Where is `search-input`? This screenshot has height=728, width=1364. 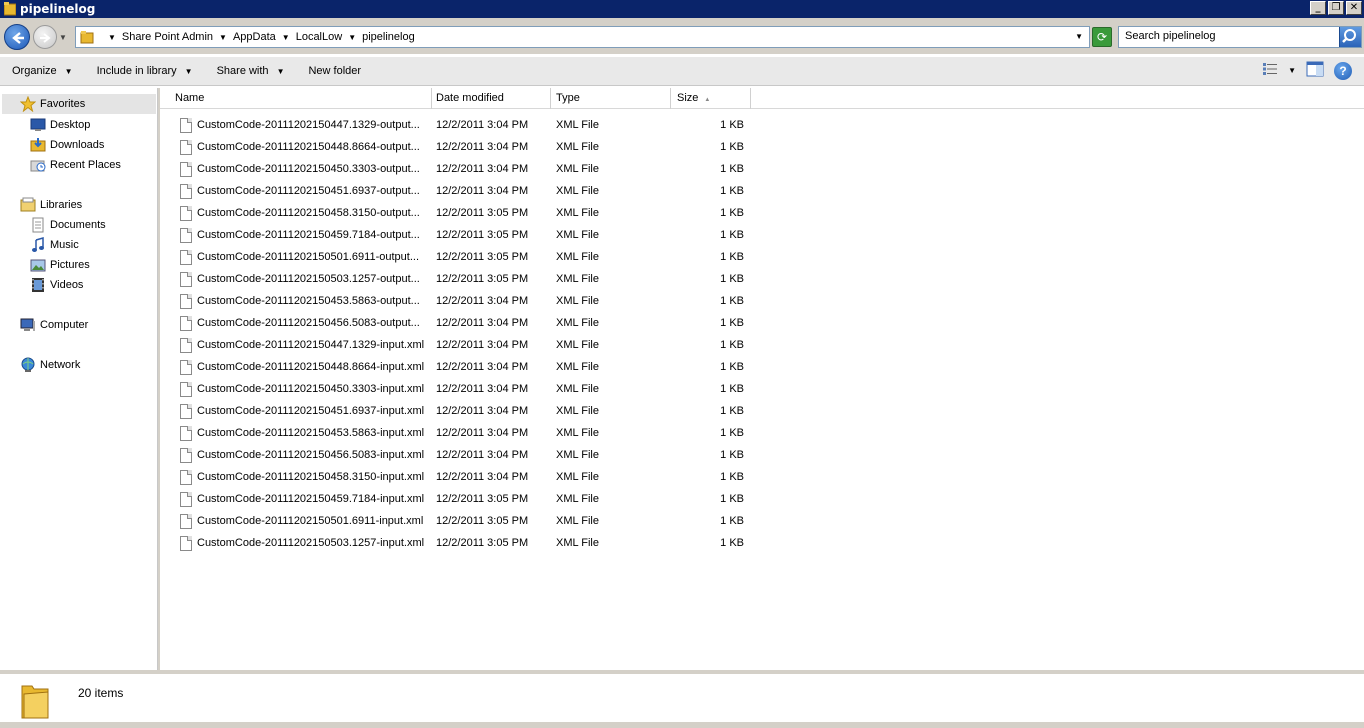
search-input is located at coordinates (1230, 36).